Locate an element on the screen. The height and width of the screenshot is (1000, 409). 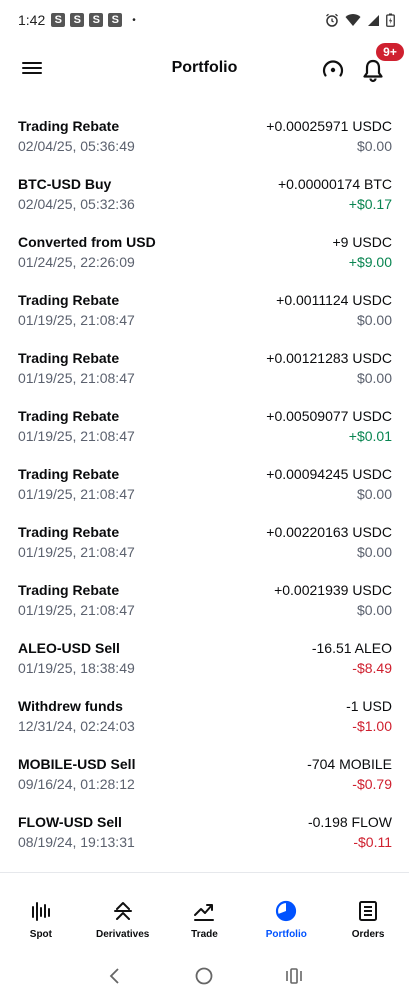
nav-label: Orders is located at coordinates (368, 934).